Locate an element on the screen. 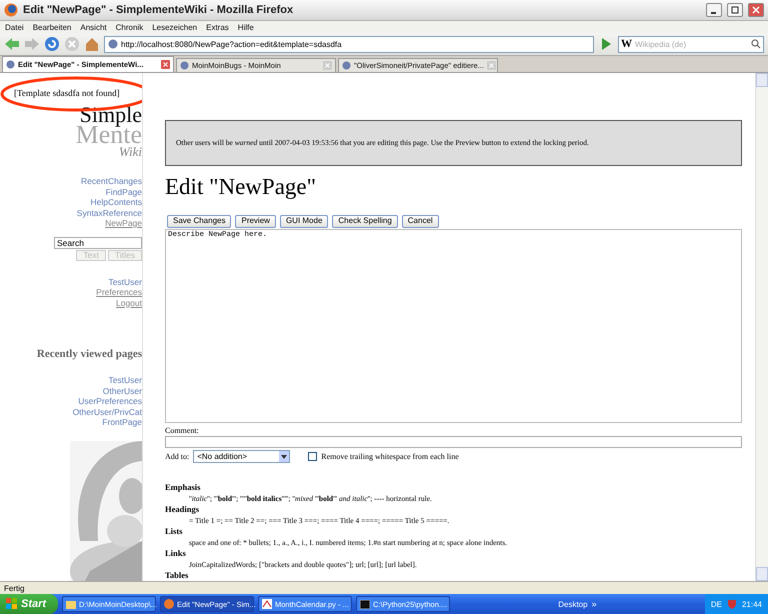 The width and height of the screenshot is (768, 614). recent-page-link: OtherUser is located at coordinates (122, 391).